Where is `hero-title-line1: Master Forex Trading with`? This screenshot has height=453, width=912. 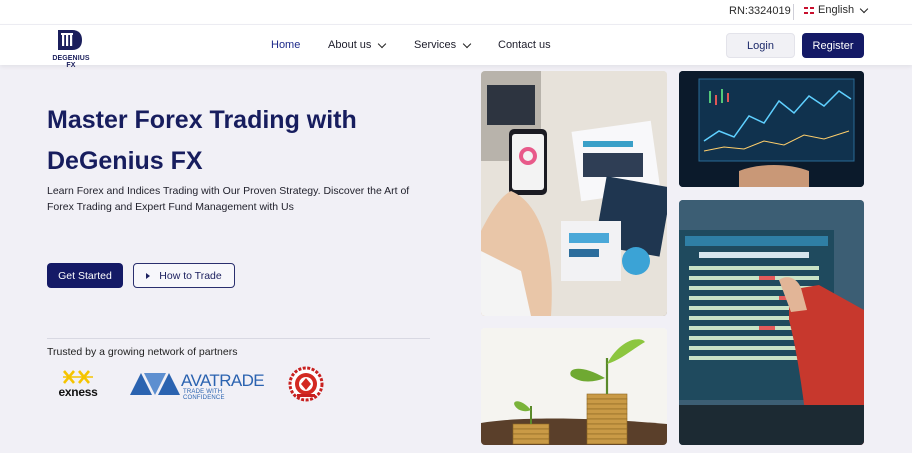
hero-title-line1: Master Forex Trading with is located at coordinates (202, 120).